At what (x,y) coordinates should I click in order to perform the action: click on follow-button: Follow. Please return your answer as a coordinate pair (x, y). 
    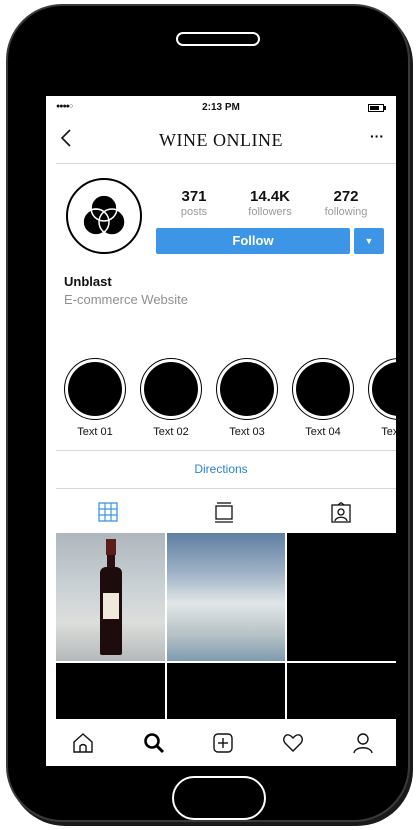
    Looking at the image, I should click on (253, 241).